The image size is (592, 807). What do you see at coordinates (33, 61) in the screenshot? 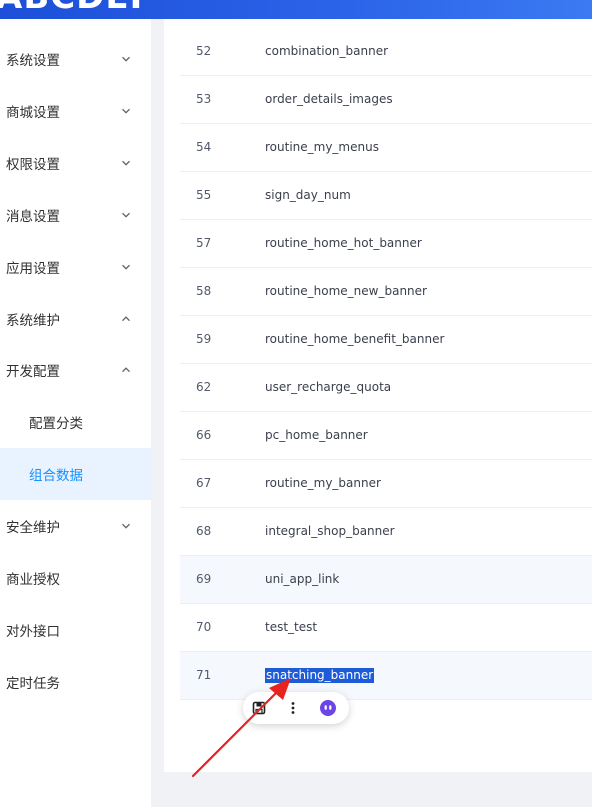
I see `sidebar-item-label: 系统设置` at bounding box center [33, 61].